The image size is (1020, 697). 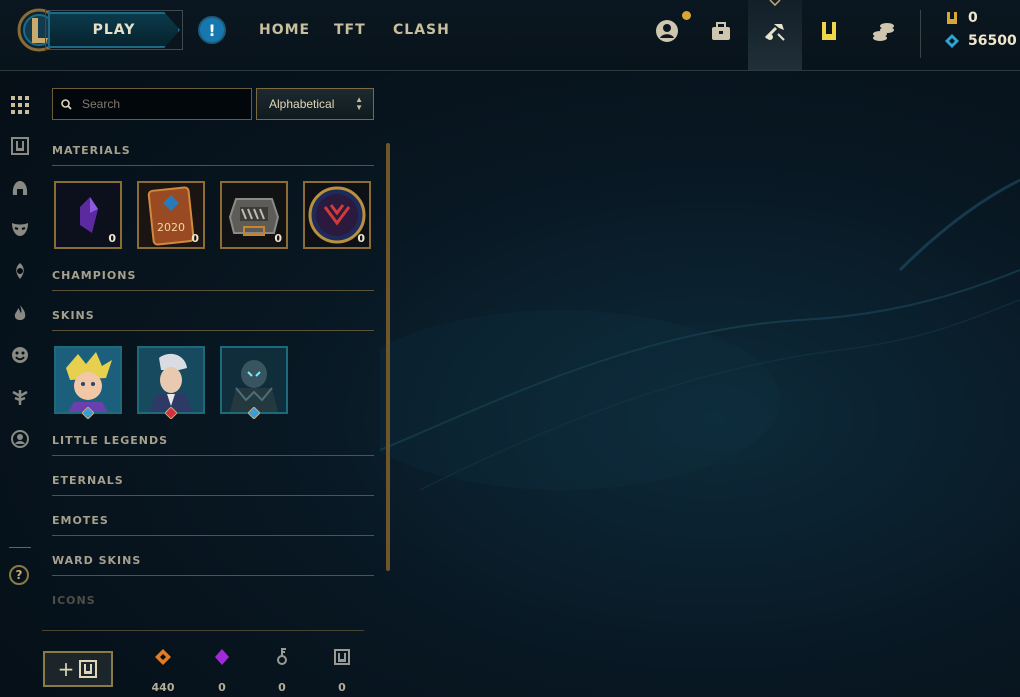 What do you see at coordinates (282, 671) in the screenshot?
I see `key-count: 0` at bounding box center [282, 671].